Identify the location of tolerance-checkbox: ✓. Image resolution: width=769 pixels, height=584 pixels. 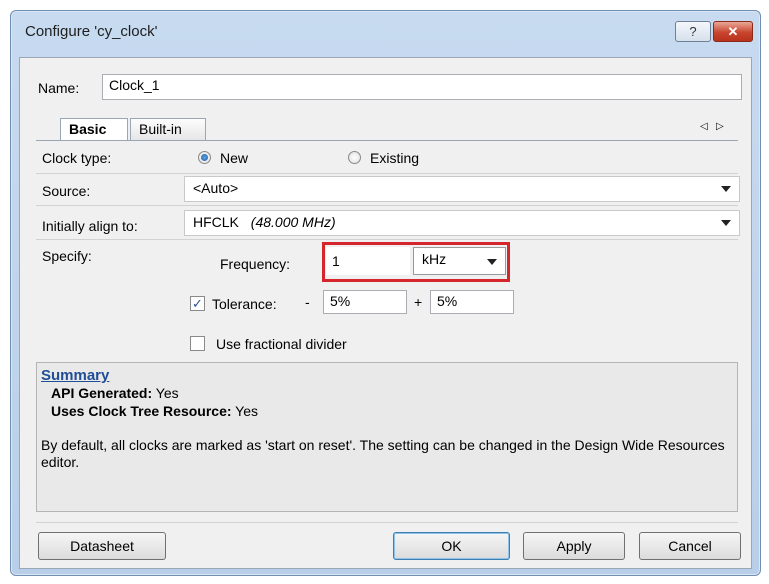
(197, 303).